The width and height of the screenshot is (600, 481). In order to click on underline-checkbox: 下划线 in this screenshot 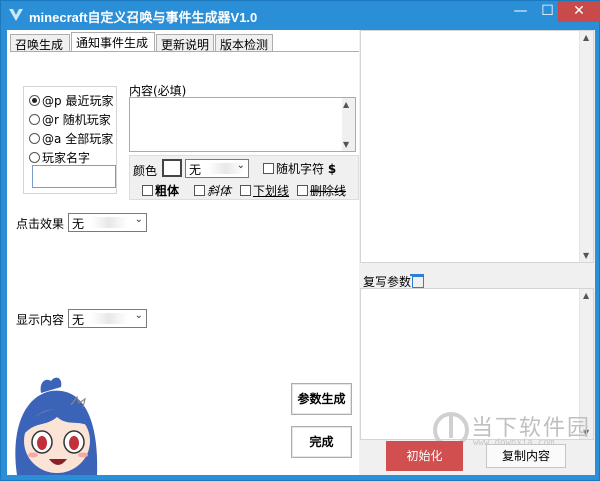, I will do `click(264, 190)`.